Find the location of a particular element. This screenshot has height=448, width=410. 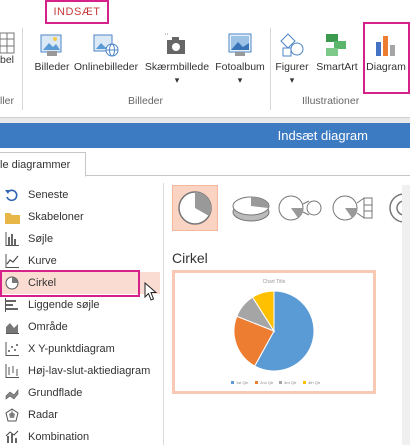

skaermbillede-label: Skærmbillede is located at coordinates (177, 67).